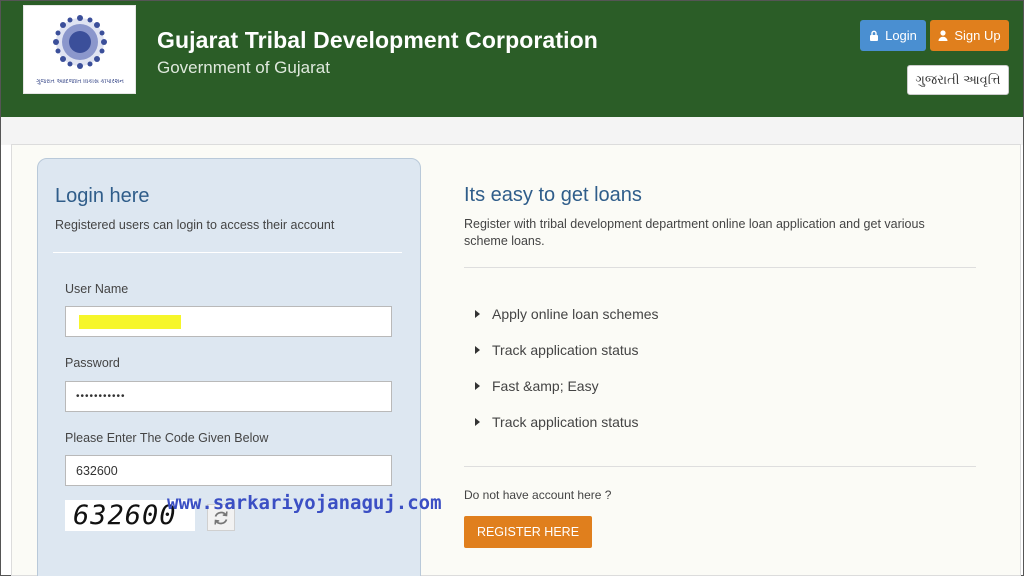 This screenshot has width=1024, height=576. What do you see at coordinates (720, 466) in the screenshot?
I see `info-divider-bottom` at bounding box center [720, 466].